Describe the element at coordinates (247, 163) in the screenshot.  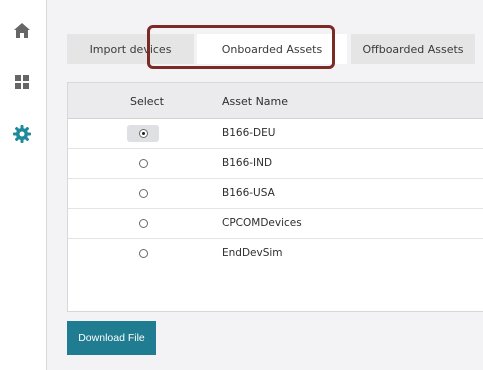
I see `asset-name: B166-IND` at that location.